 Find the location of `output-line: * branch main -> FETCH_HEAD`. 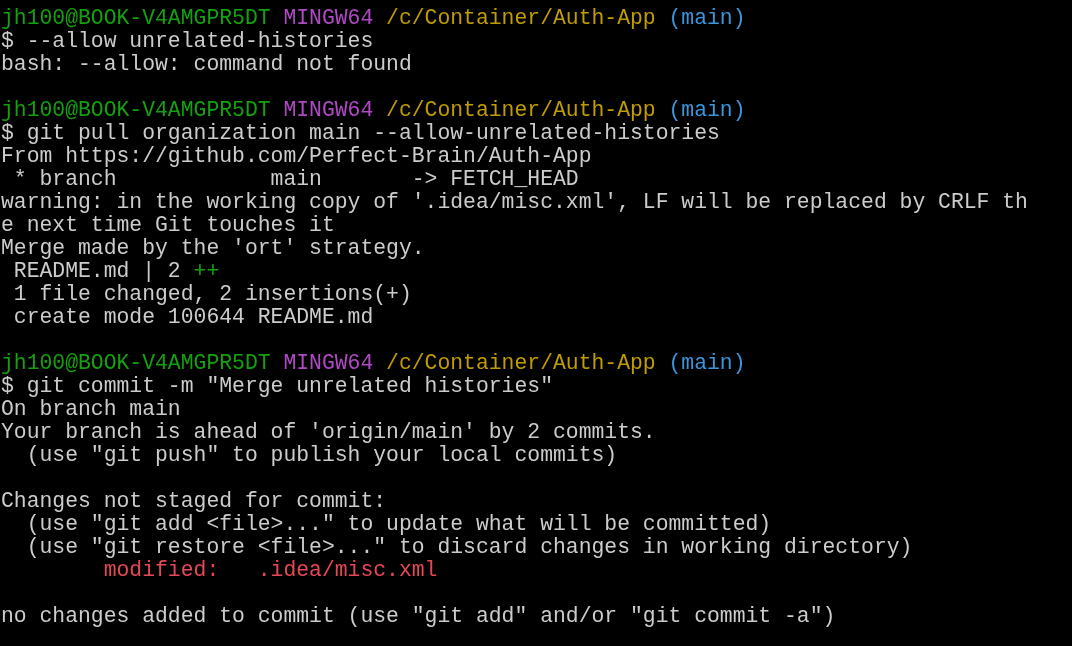

output-line: * branch main -> FETCH_HEAD is located at coordinates (295, 179).